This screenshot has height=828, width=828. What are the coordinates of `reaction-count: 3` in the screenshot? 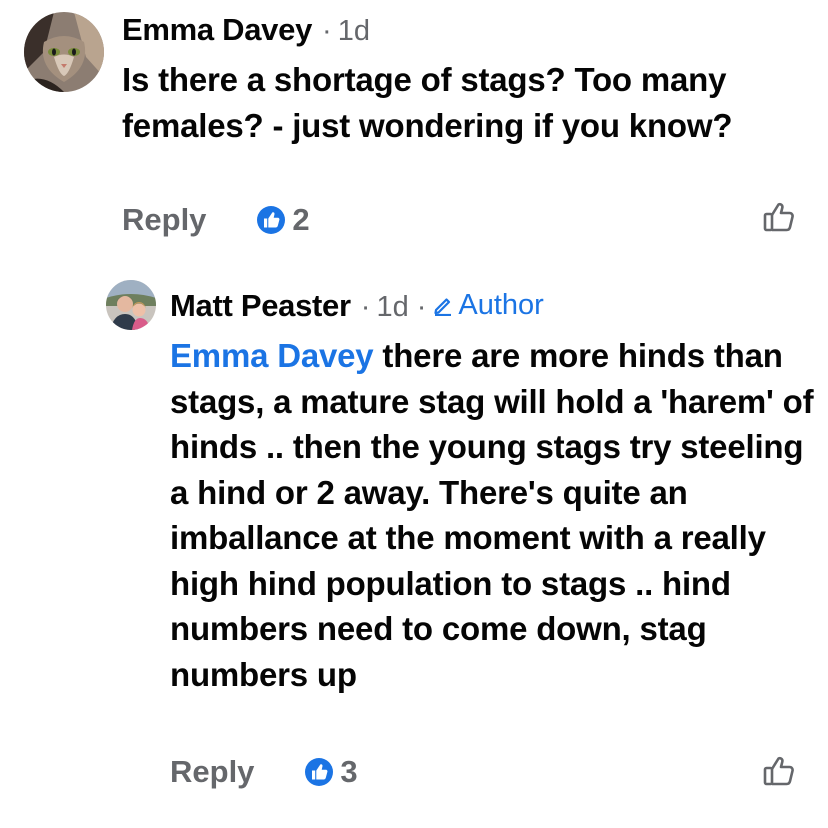 It's located at (349, 771).